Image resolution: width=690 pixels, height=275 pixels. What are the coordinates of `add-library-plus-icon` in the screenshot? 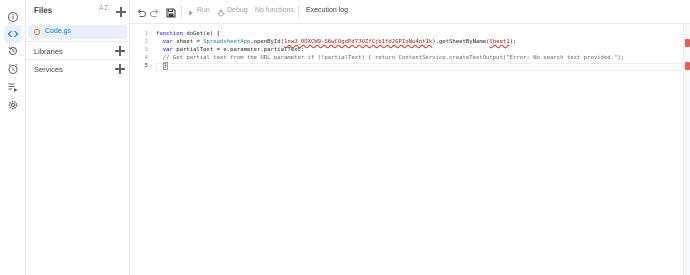 It's located at (120, 51).